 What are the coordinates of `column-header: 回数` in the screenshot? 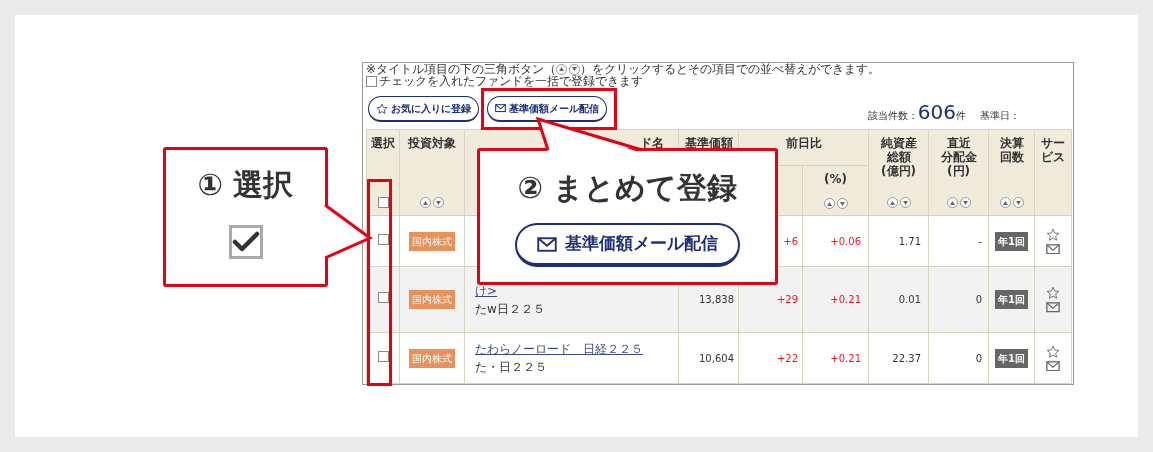 It's located at (1011, 157).